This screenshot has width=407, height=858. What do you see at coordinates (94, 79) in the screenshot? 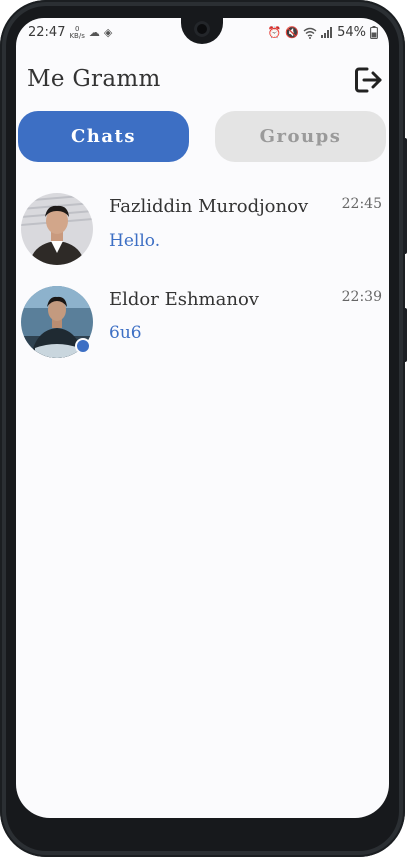
I see `app-title: Me Gramm` at bounding box center [94, 79].